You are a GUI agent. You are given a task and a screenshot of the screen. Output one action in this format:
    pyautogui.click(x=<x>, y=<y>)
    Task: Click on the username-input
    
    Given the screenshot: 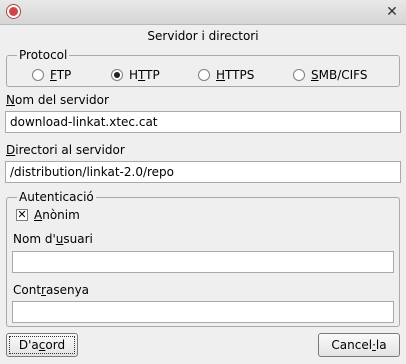 What is the action you would take?
    pyautogui.click(x=203, y=262)
    